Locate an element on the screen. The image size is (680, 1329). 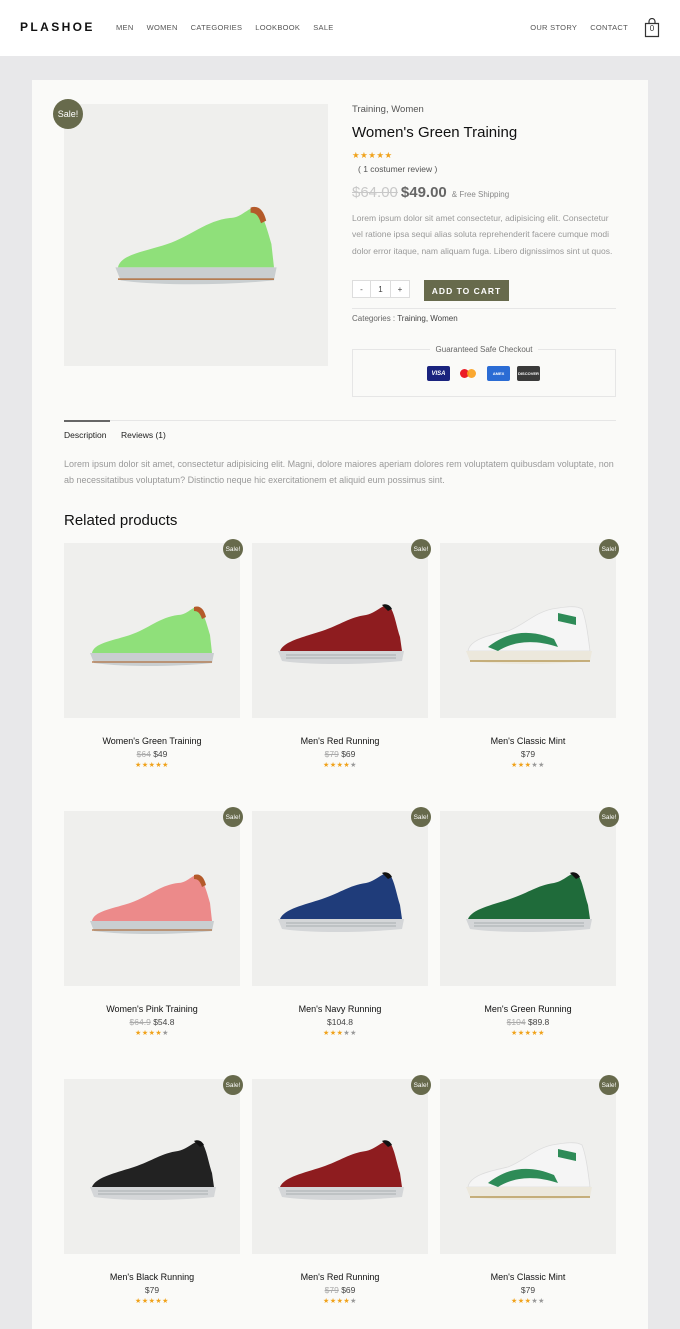
product-price: $104.8 is located at coordinates (340, 1022).